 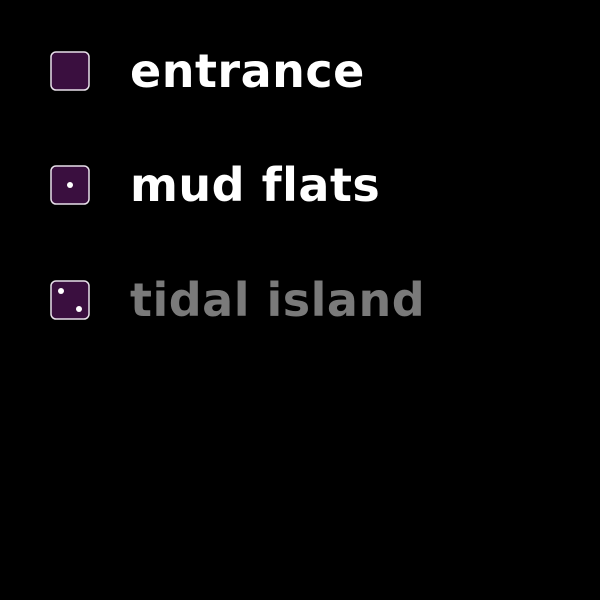 I want to click on menu-item-mud-flats: mud flats, so click(x=215, y=185).